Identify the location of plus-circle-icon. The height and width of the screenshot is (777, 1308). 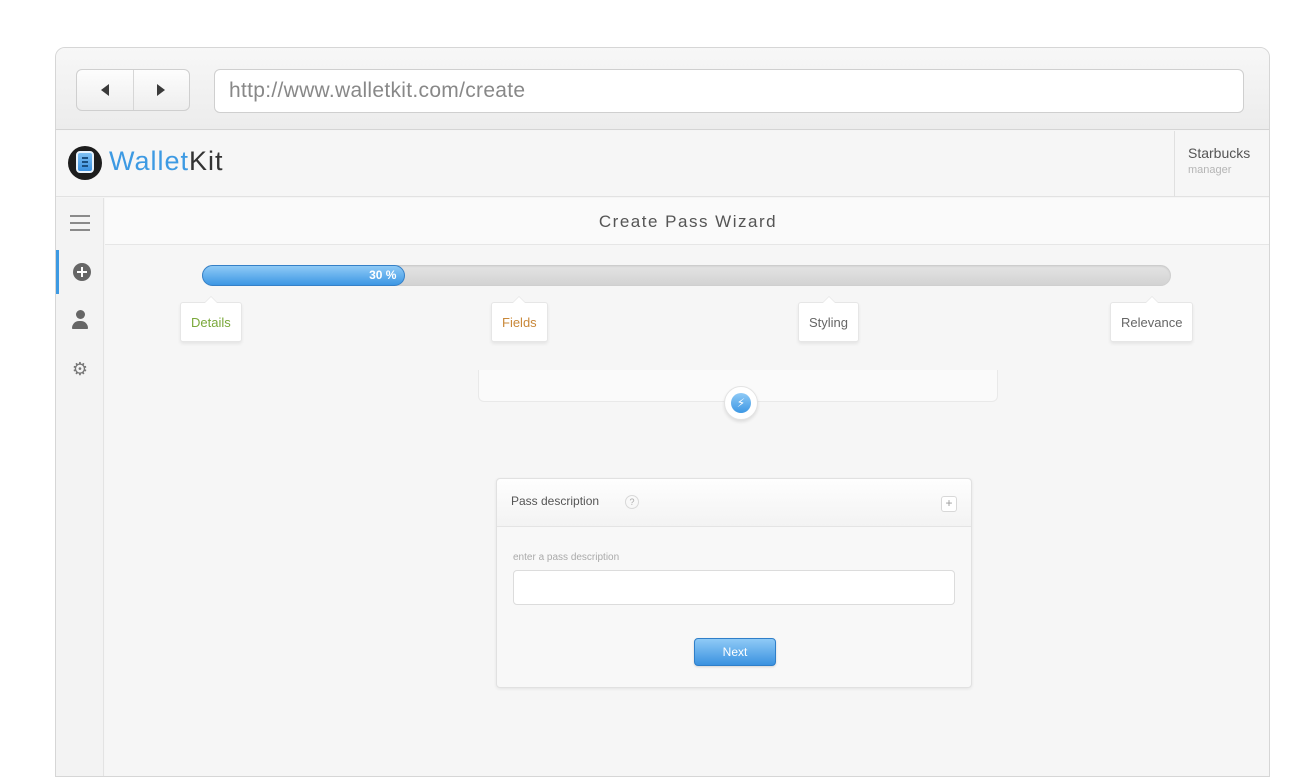
(81, 272).